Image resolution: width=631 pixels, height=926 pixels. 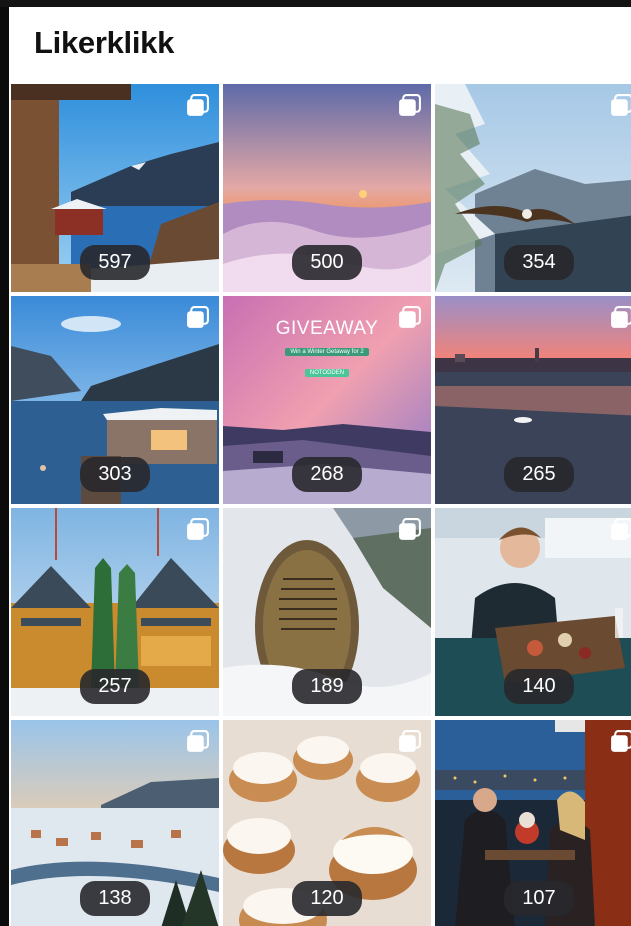 I want to click on location-tag: NOTODDEN, so click(x=327, y=373).